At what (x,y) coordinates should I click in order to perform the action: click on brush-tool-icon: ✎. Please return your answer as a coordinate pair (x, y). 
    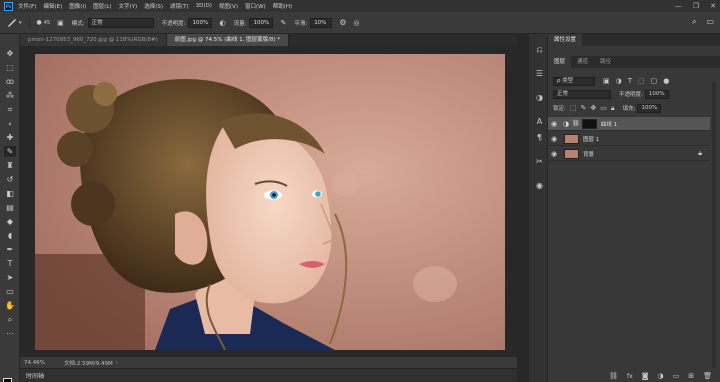
    Looking at the image, I should click on (10, 151).